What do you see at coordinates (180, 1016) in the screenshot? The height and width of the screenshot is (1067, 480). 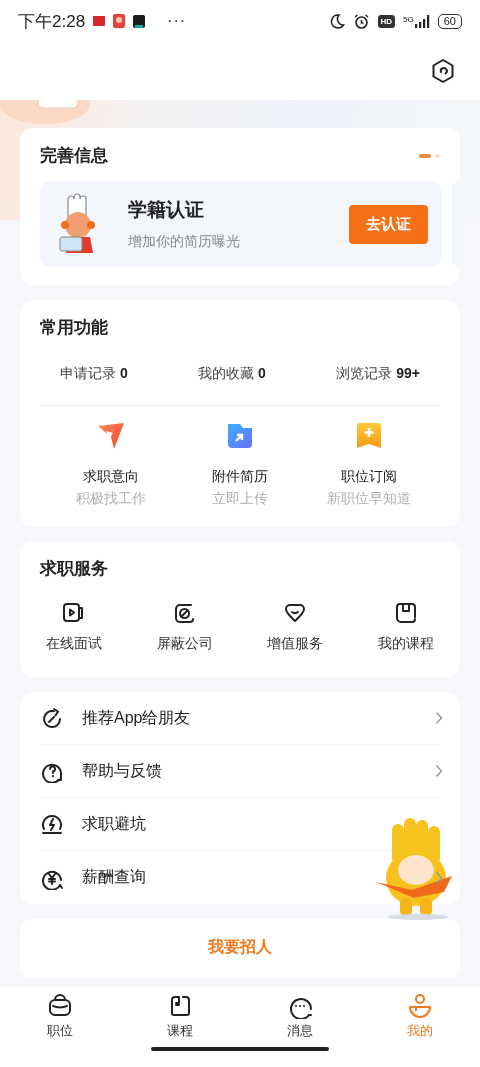 I see `tab-item: 课程` at bounding box center [180, 1016].